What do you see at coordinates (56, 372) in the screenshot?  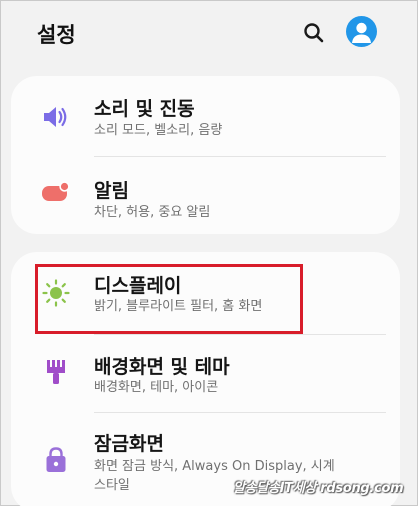 I see `paintbrush-icon` at bounding box center [56, 372].